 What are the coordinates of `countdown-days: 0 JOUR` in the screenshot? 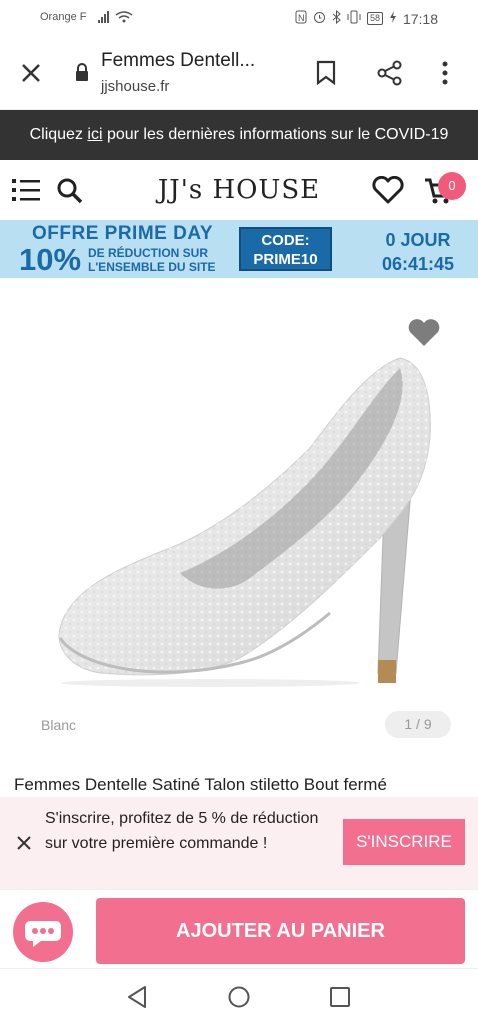 It's located at (418, 240).